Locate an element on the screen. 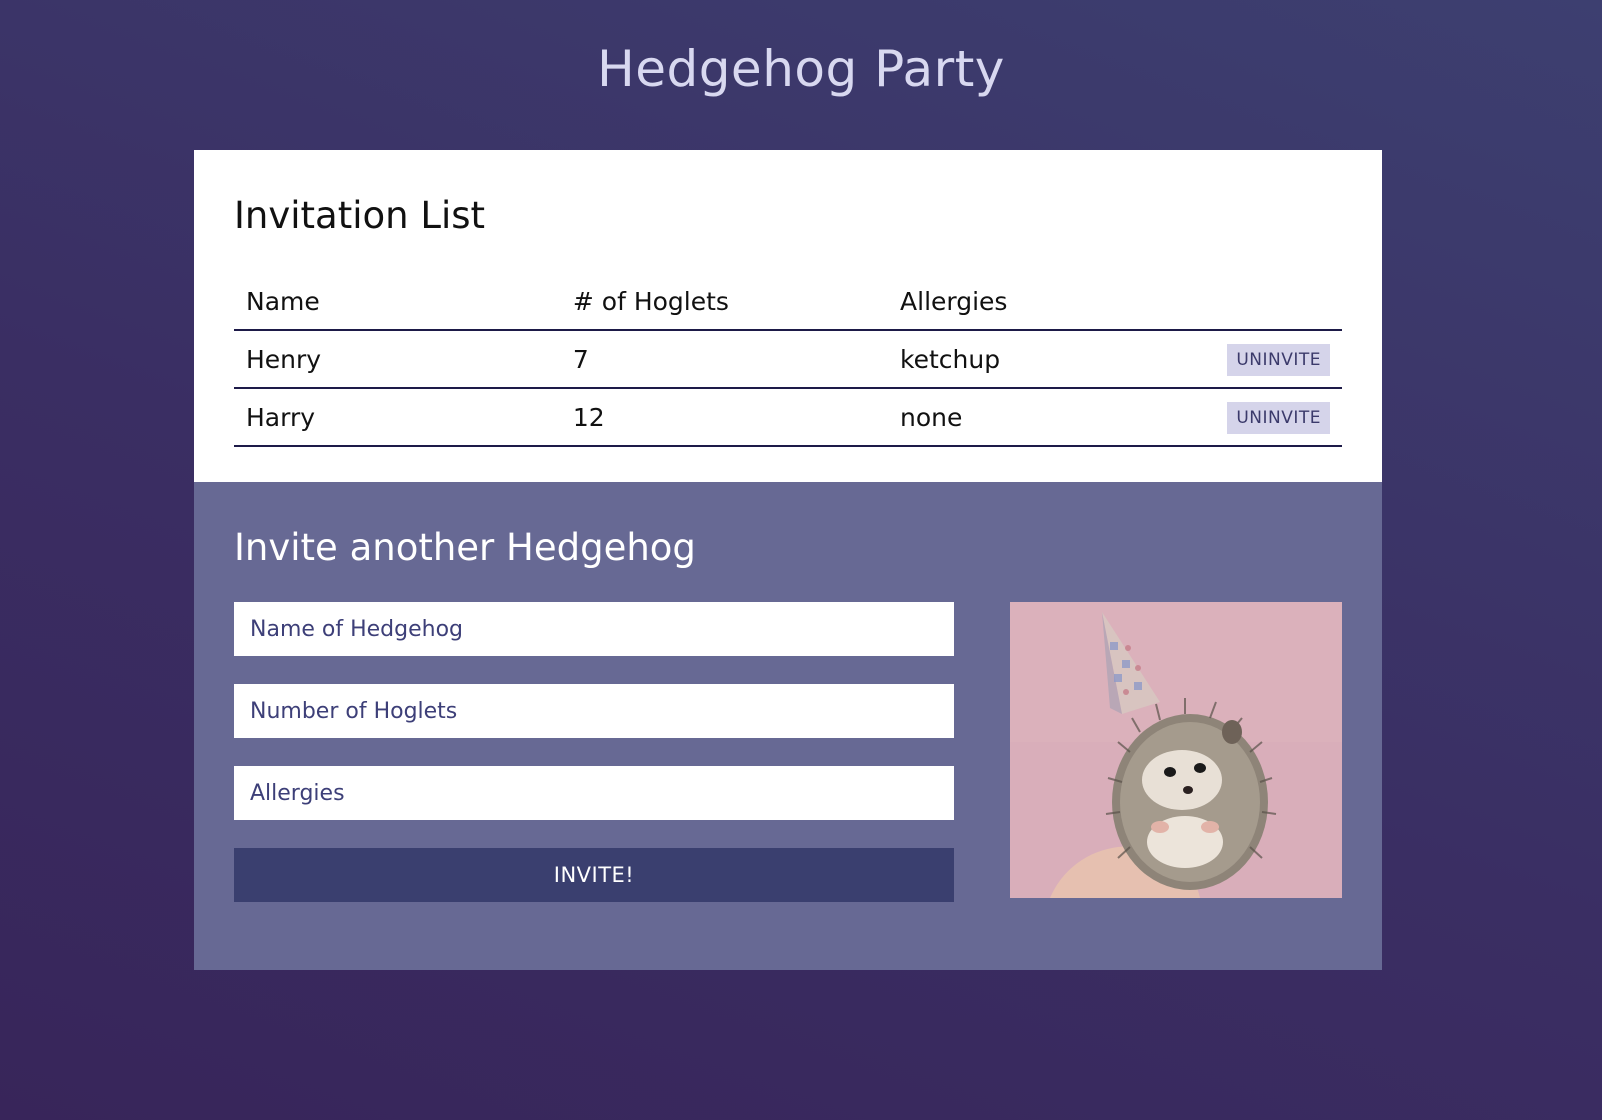  guest-hoglets: 12 is located at coordinates (724, 417).